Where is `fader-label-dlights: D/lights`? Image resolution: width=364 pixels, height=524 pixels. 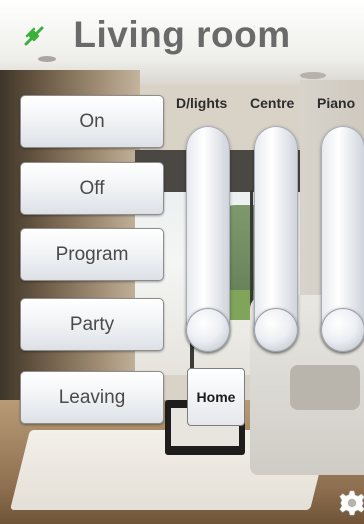 fader-label-dlights: D/lights is located at coordinates (202, 103).